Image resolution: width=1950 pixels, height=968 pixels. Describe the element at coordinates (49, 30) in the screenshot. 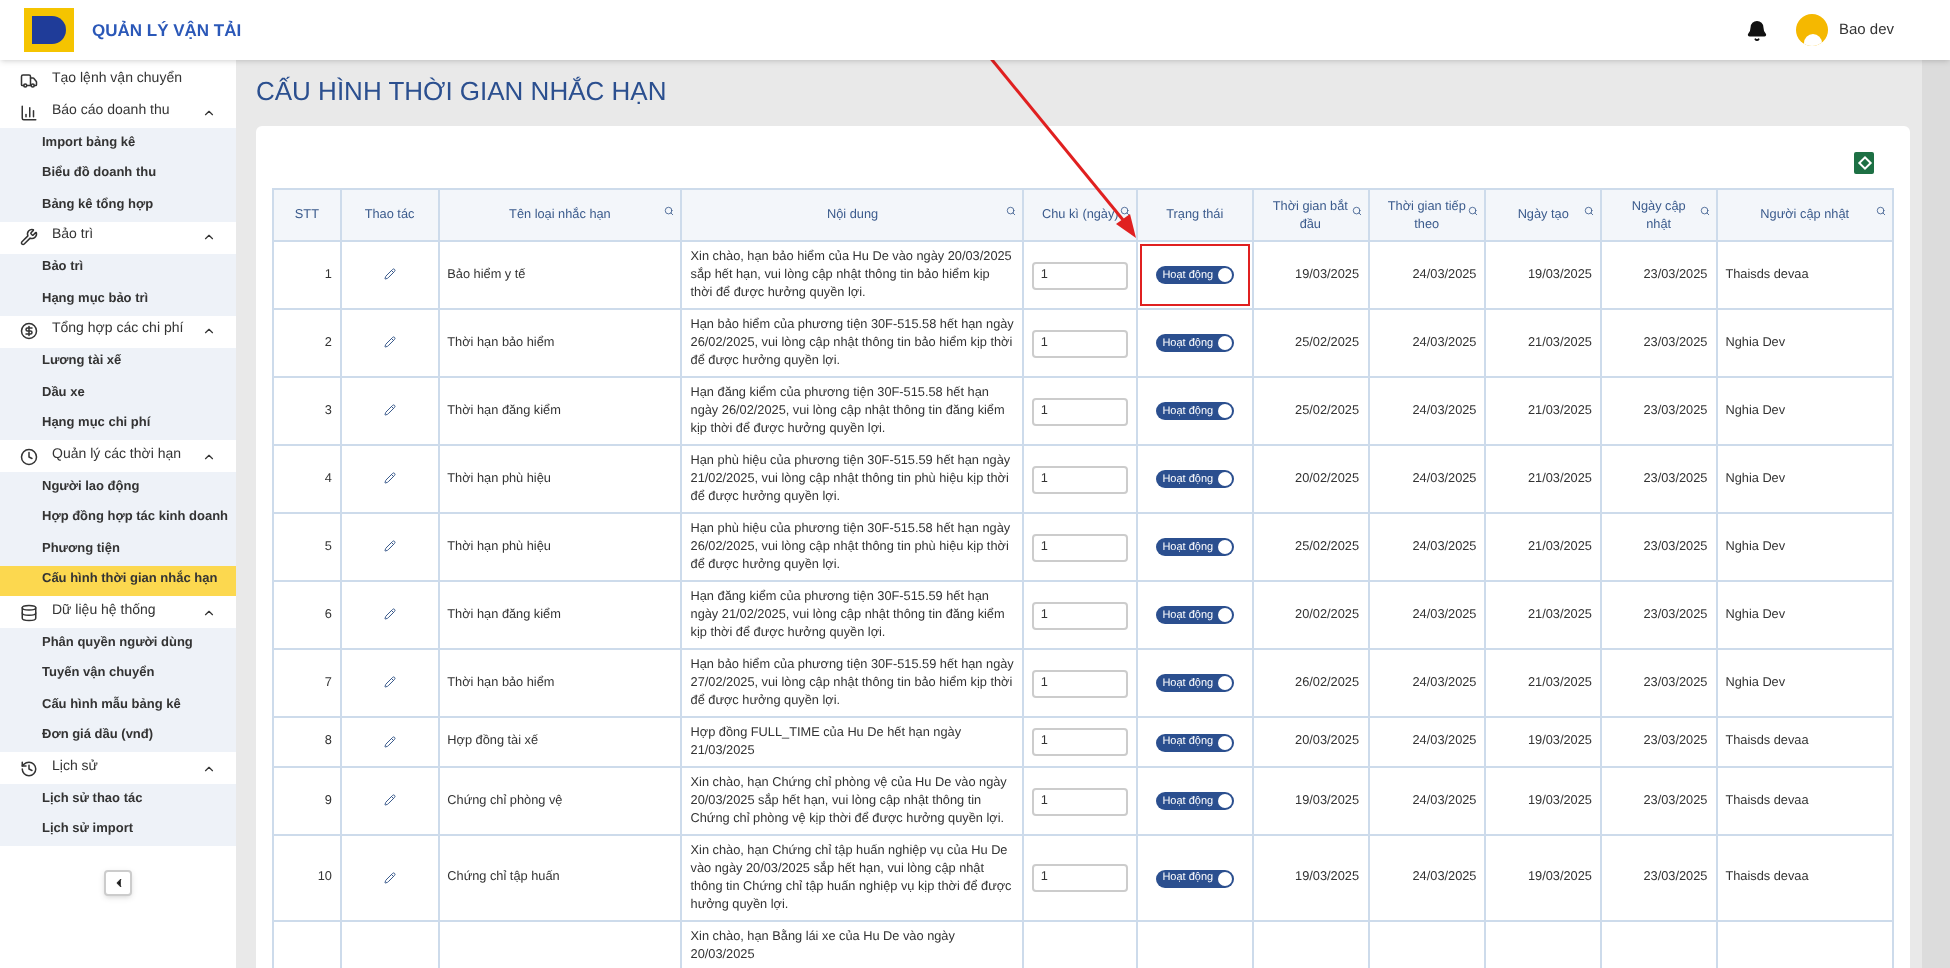

I see `company-logo` at that location.